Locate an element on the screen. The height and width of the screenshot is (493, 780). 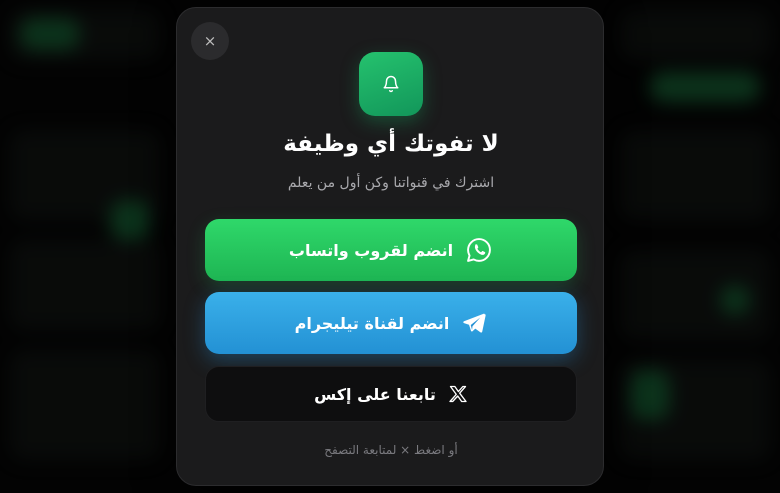
close-icon: × is located at coordinates (210, 41).